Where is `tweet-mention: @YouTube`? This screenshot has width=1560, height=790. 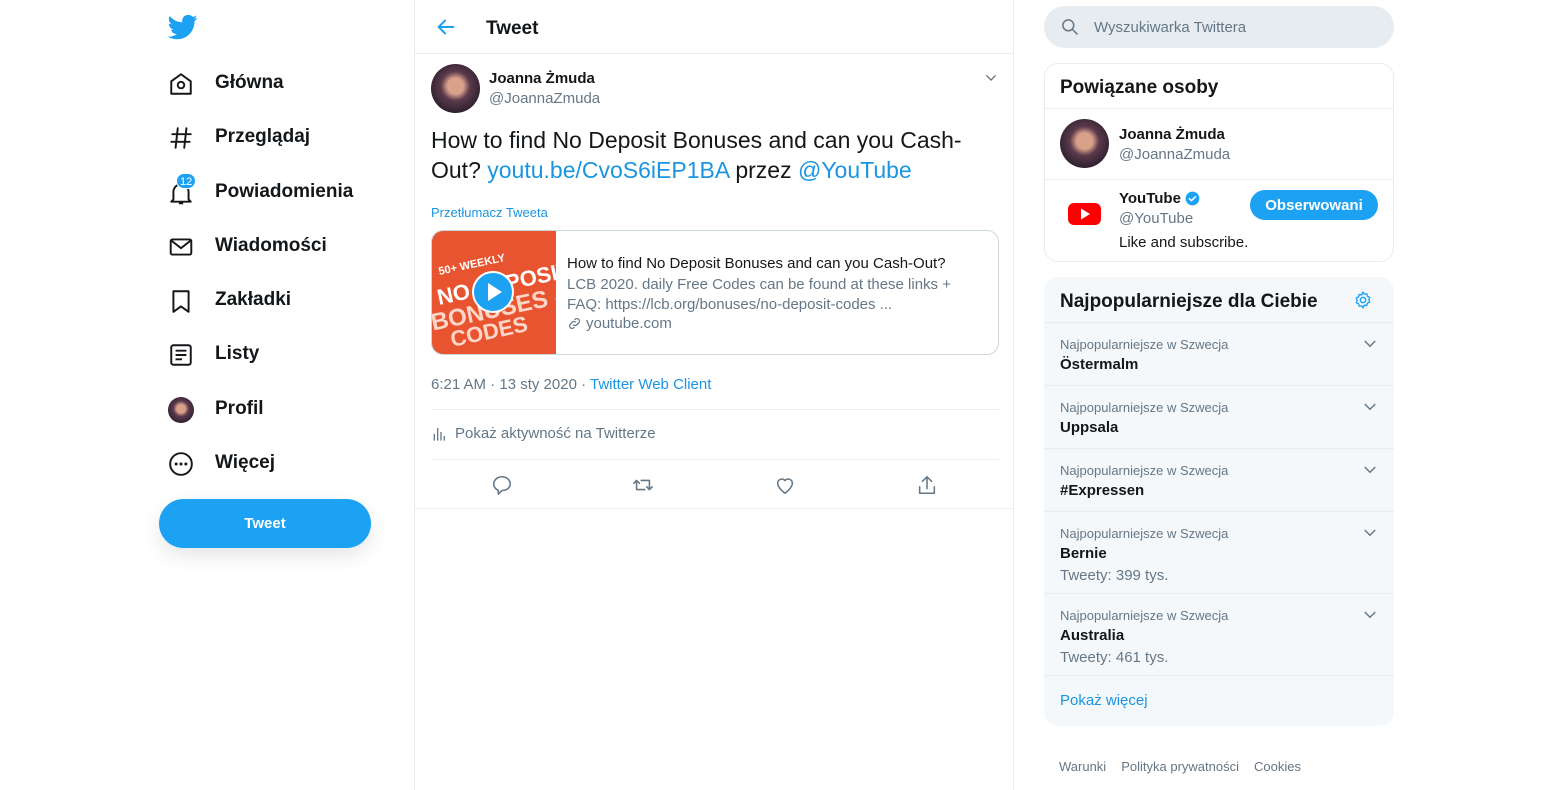 tweet-mention: @YouTube is located at coordinates (855, 170).